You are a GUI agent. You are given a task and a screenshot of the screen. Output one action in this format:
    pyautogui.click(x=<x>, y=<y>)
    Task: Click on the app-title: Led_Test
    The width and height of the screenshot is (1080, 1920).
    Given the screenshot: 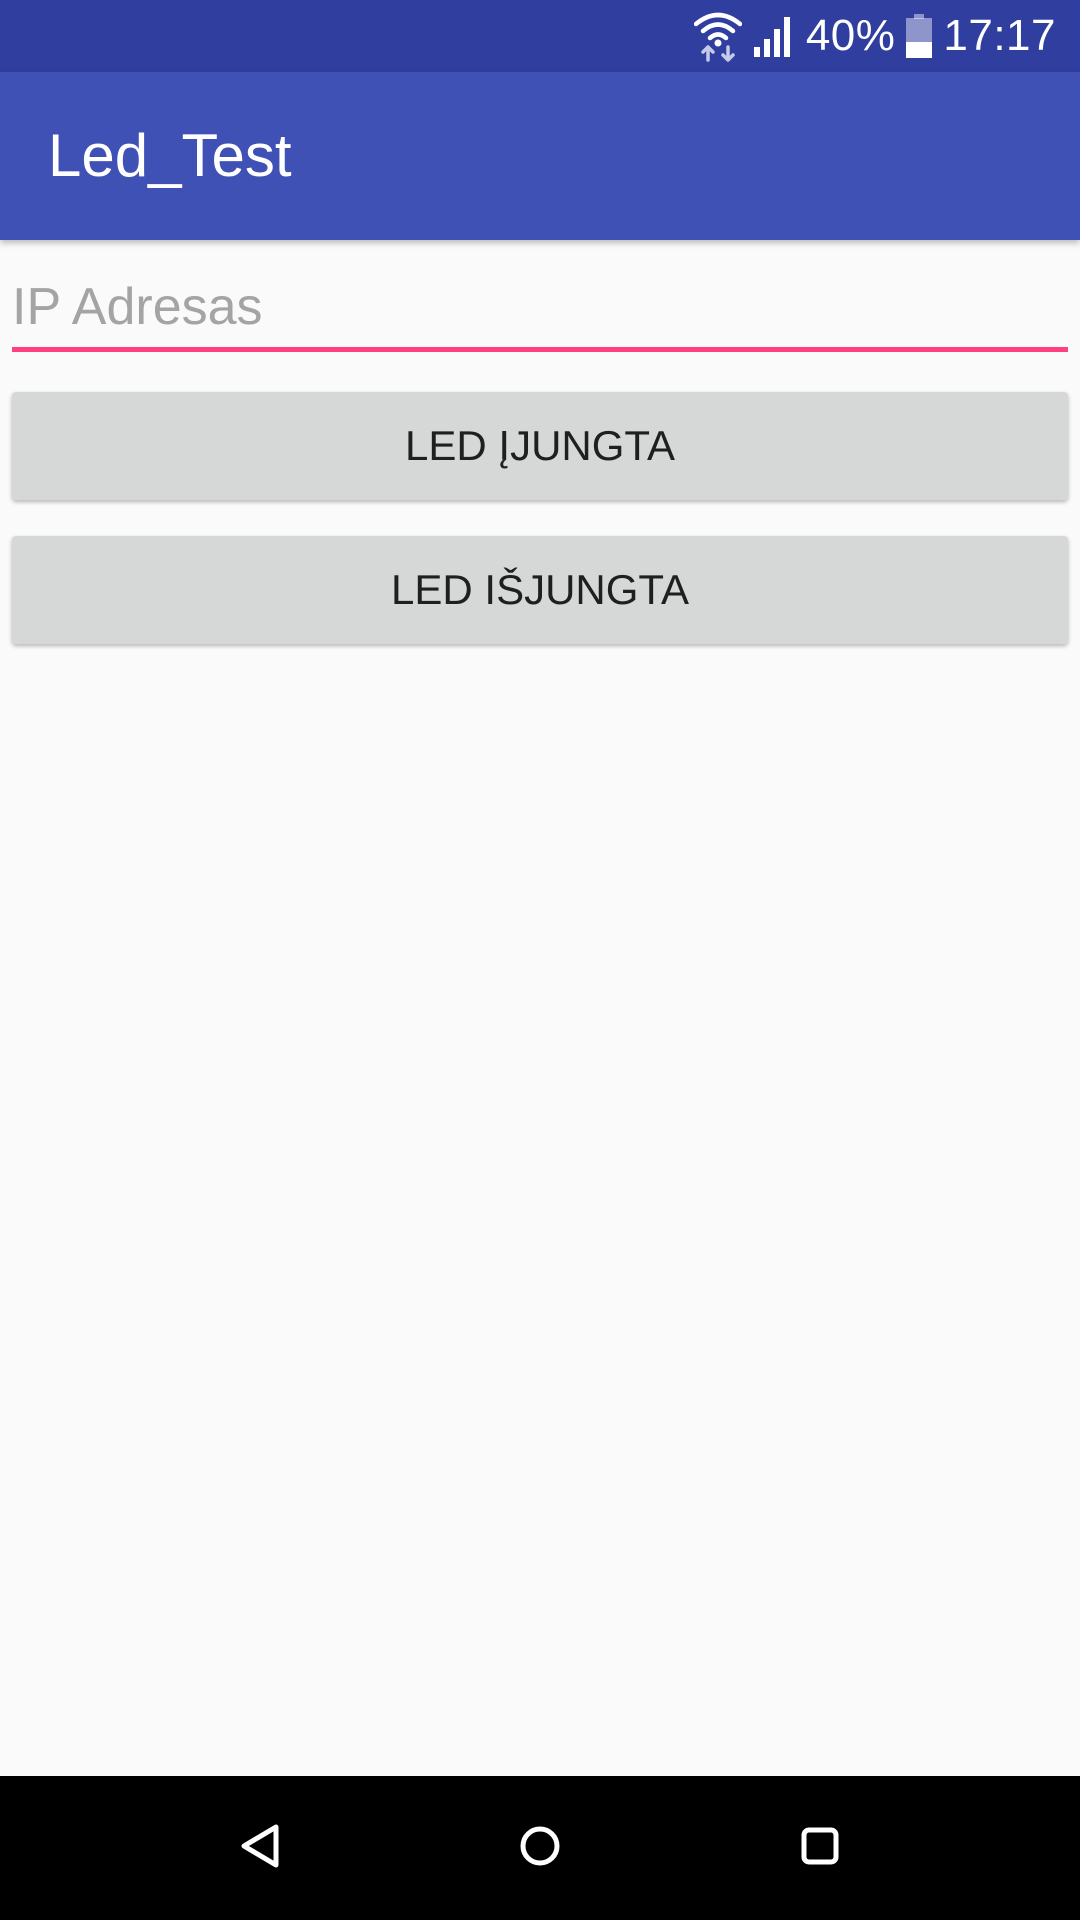 What is the action you would take?
    pyautogui.click(x=170, y=155)
    